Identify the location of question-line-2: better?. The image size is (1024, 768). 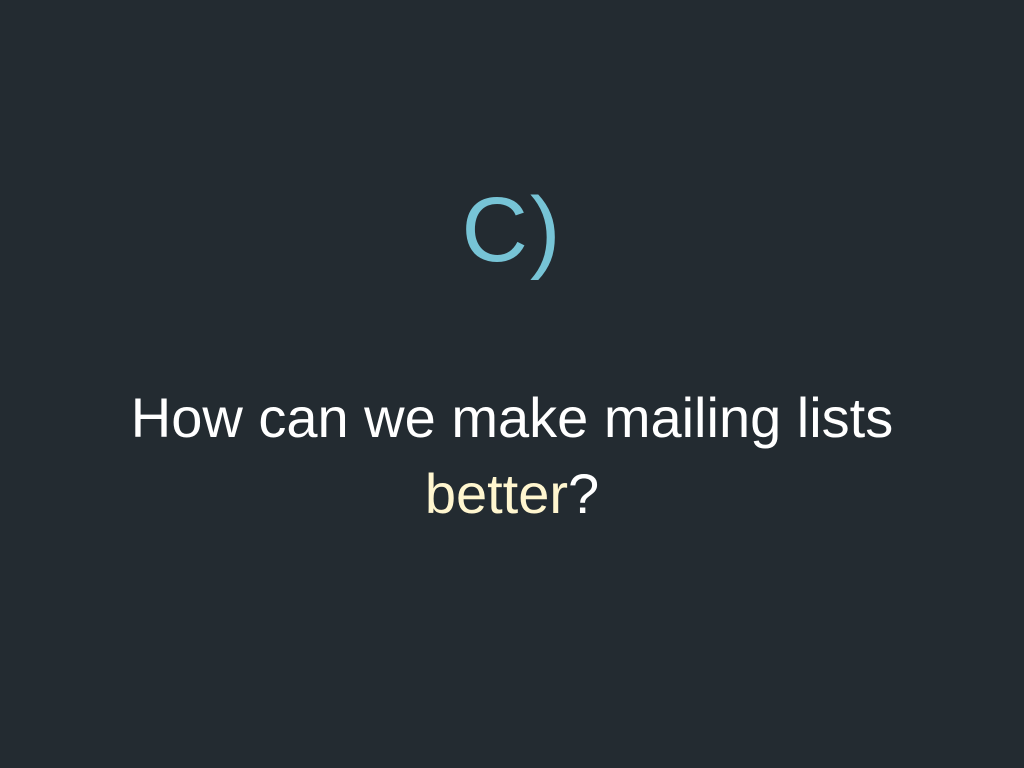
(512, 494).